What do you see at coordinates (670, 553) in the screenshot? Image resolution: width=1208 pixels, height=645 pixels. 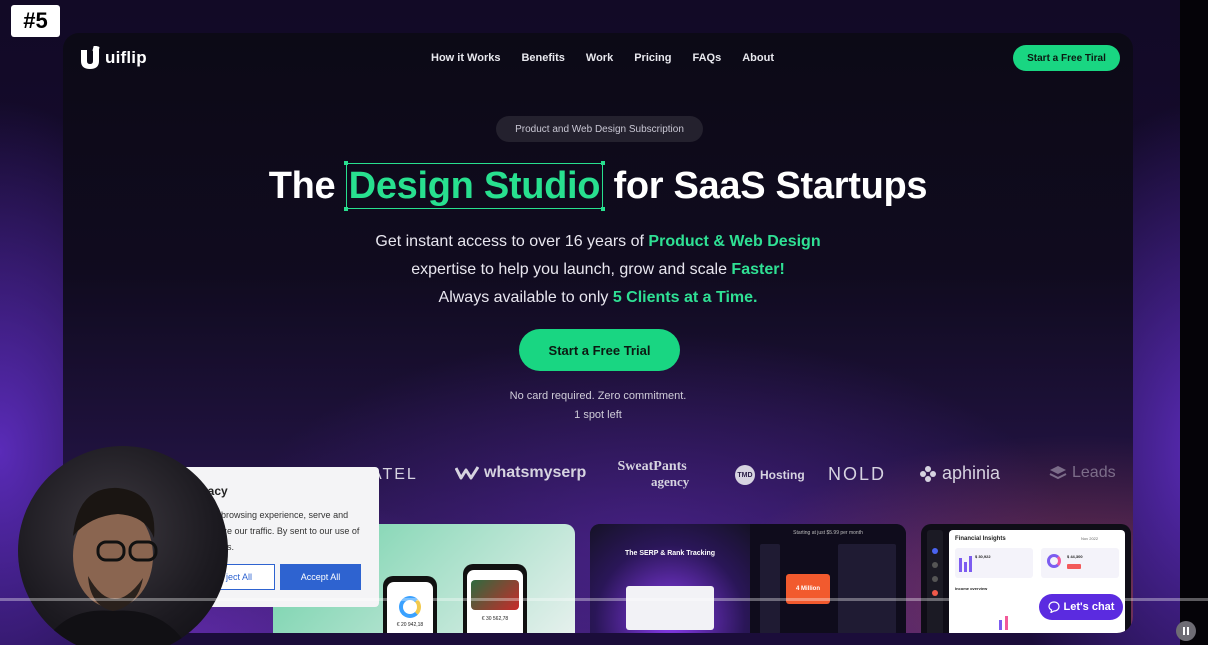 I see `serp-title: The SERP & Rank Tracking` at bounding box center [670, 553].